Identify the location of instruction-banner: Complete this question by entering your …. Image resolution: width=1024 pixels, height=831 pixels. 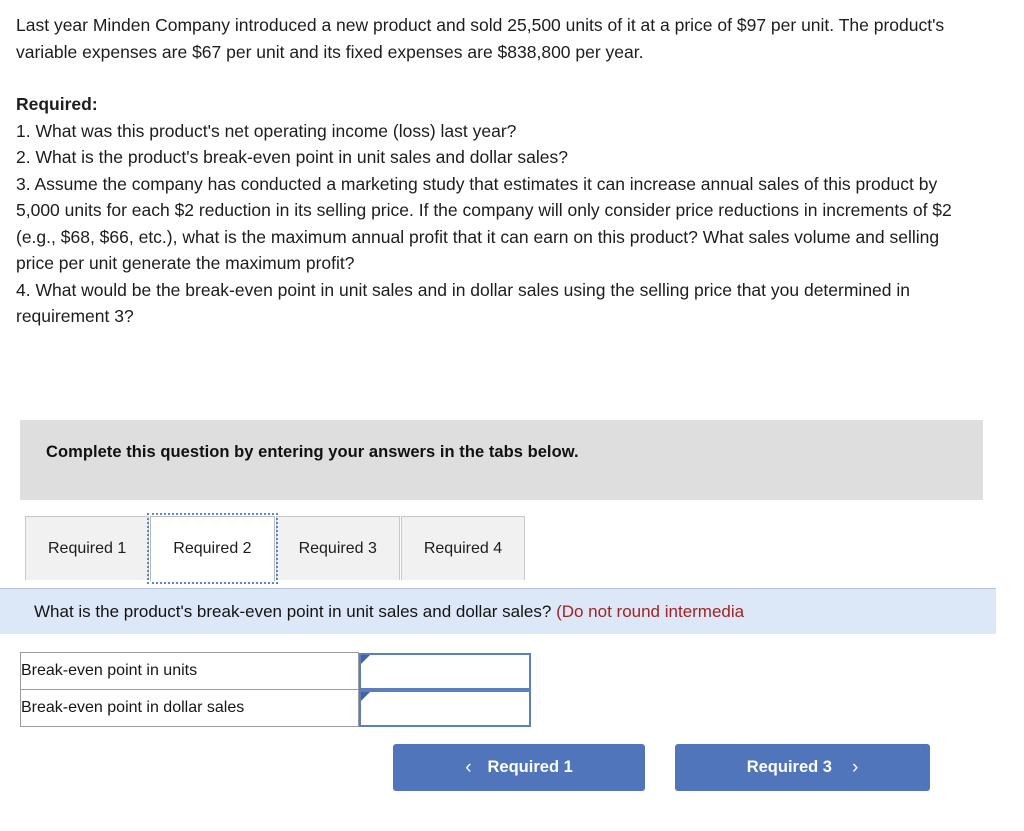
(501, 460).